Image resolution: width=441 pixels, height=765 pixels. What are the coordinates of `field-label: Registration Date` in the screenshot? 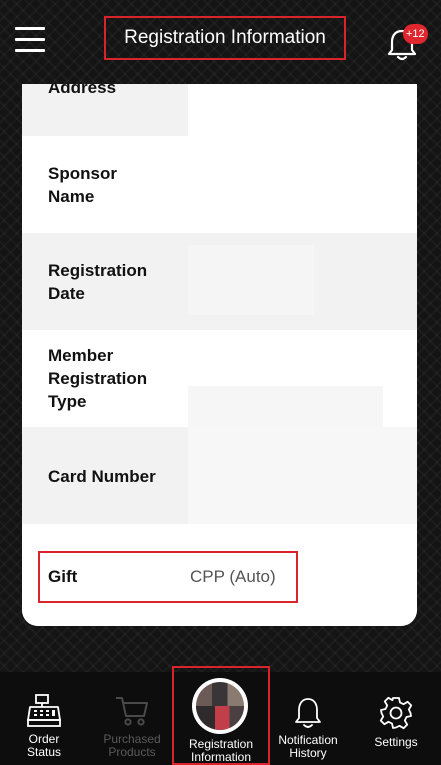 It's located at (98, 282).